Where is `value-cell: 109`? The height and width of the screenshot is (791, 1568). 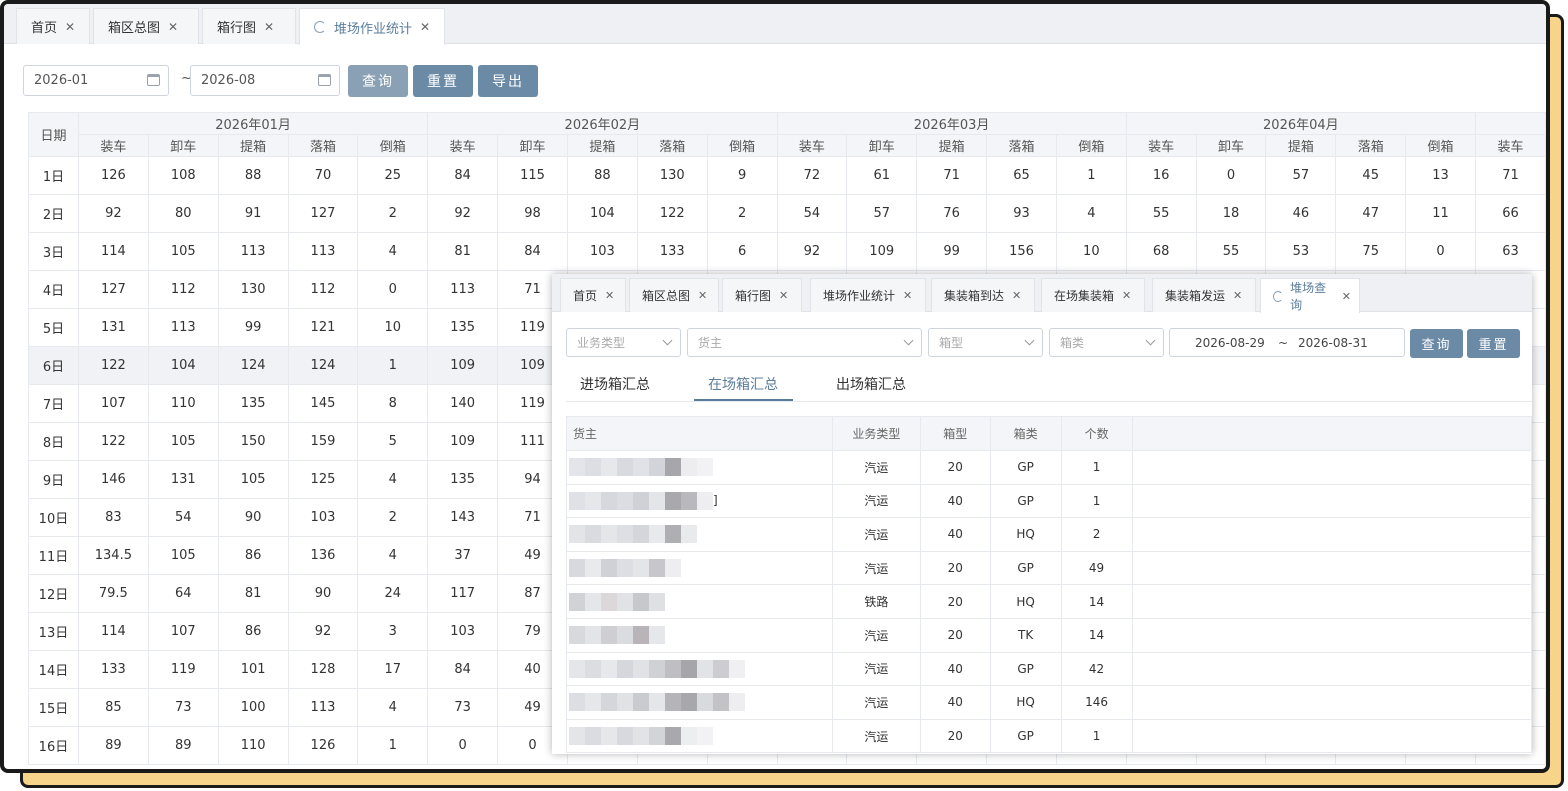 value-cell: 109 is located at coordinates (882, 251).